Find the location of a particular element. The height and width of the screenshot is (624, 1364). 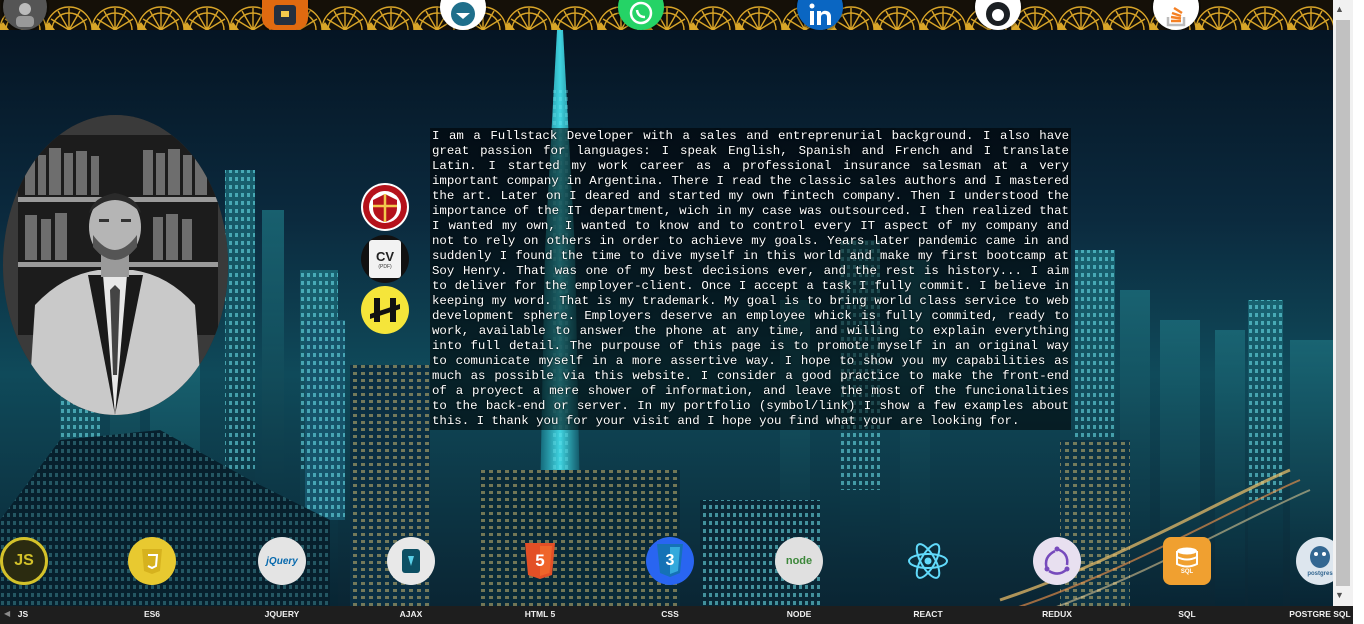

tech-label-css: CSS is located at coordinates (670, 614).